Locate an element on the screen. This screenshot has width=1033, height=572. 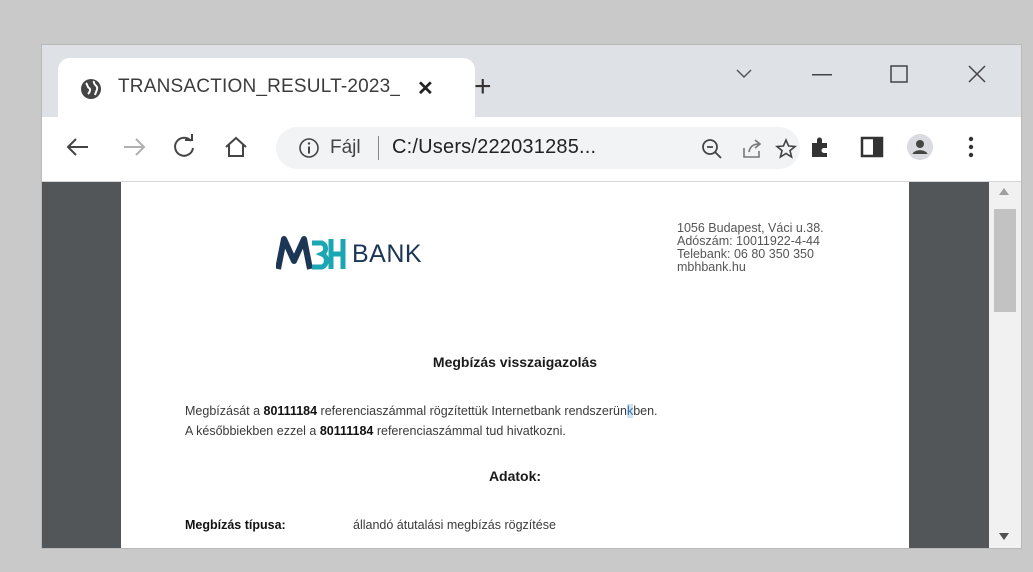
field-value-order-type: állandó átutalási megbízás rögzítése is located at coordinates (454, 525).